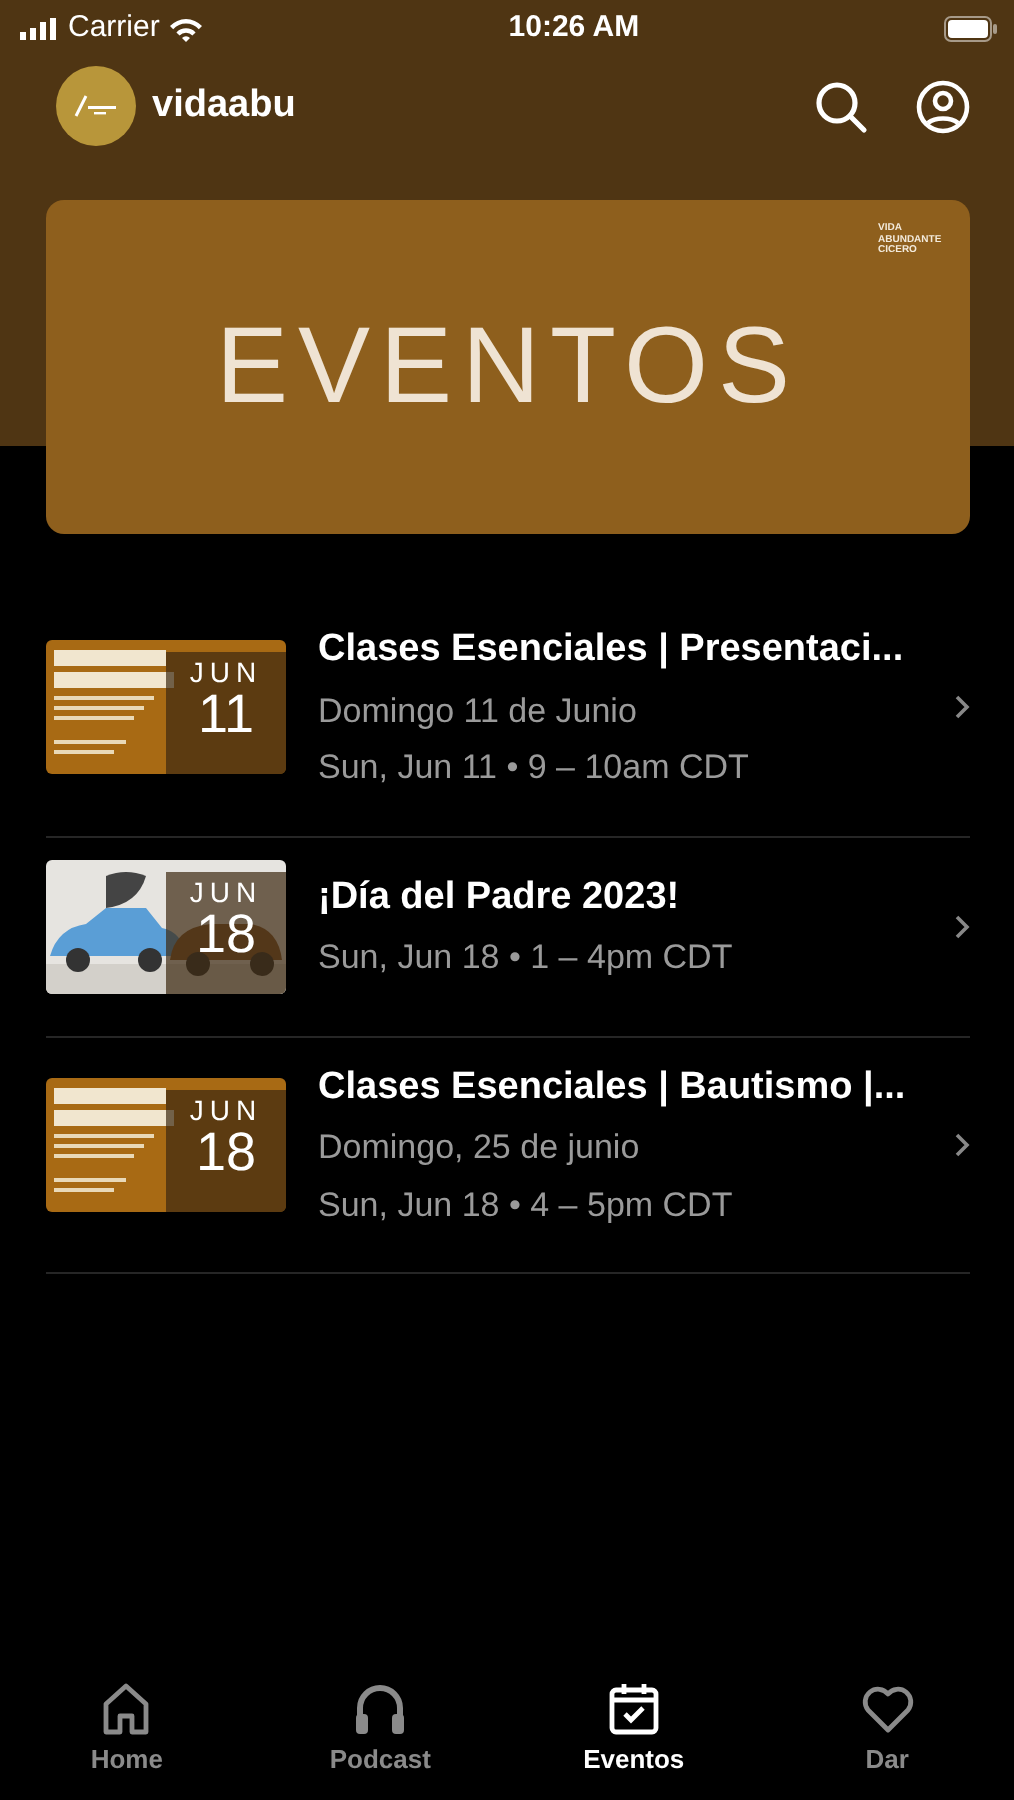 This screenshot has height=1800, width=1014. Describe the element at coordinates (40, 28) in the screenshot. I see `signal-icon` at that location.